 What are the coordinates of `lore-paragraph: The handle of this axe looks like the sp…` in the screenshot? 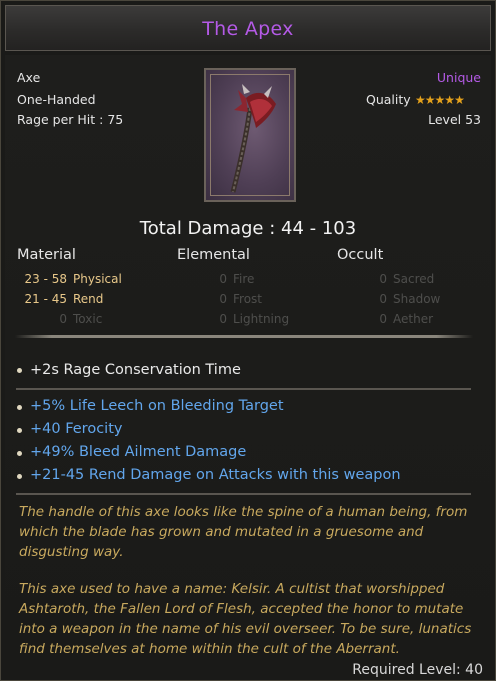 It's located at (243, 532).